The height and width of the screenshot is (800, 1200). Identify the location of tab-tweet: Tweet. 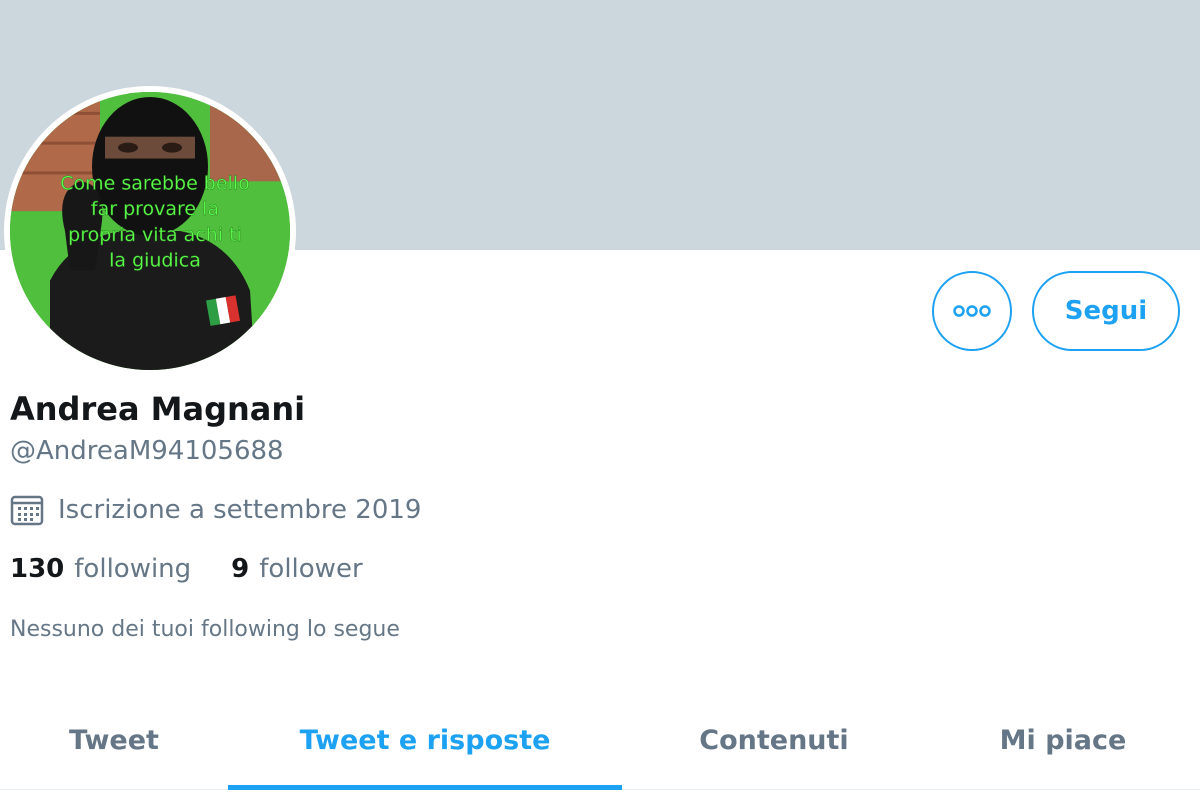
(114, 740).